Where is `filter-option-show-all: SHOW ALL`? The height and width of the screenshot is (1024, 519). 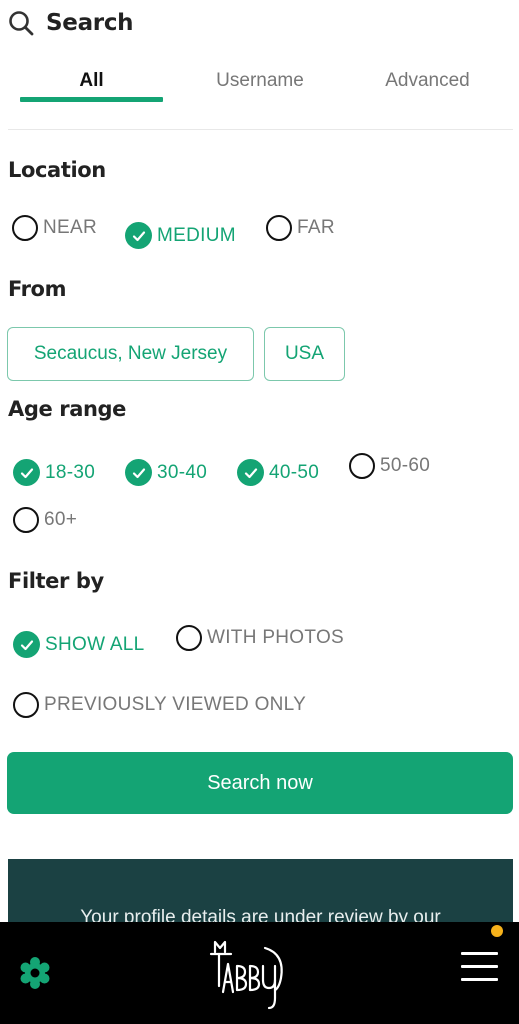
filter-option-show-all: SHOW ALL is located at coordinates (79, 644).